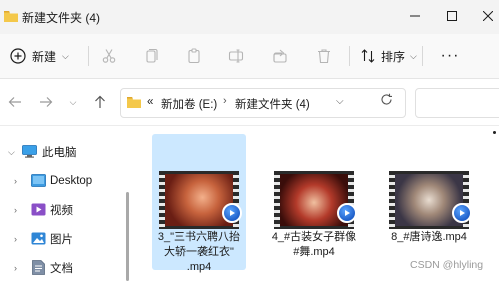 The height and width of the screenshot is (281, 499). I want to click on file-name-line: 8_#唐诗逸.mp4, so click(429, 237).